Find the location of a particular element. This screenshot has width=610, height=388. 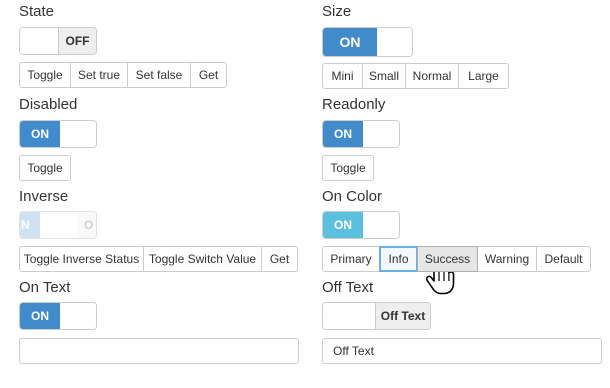

disabled-heading: Disabled is located at coordinates (48, 104).